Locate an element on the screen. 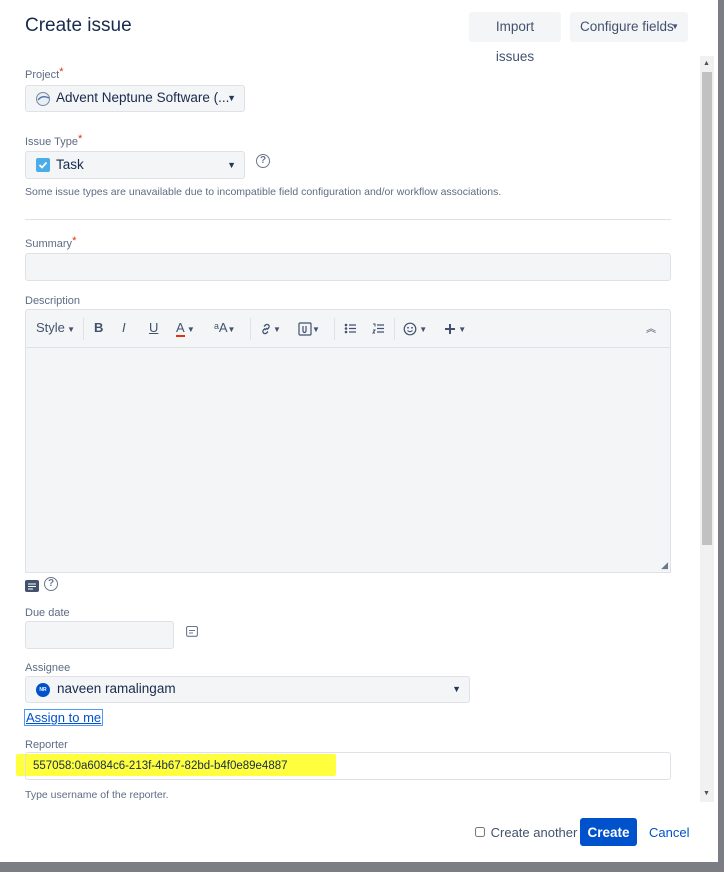 Image resolution: width=724 pixels, height=872 pixels. import-issues-button: Import issues is located at coordinates (515, 38).